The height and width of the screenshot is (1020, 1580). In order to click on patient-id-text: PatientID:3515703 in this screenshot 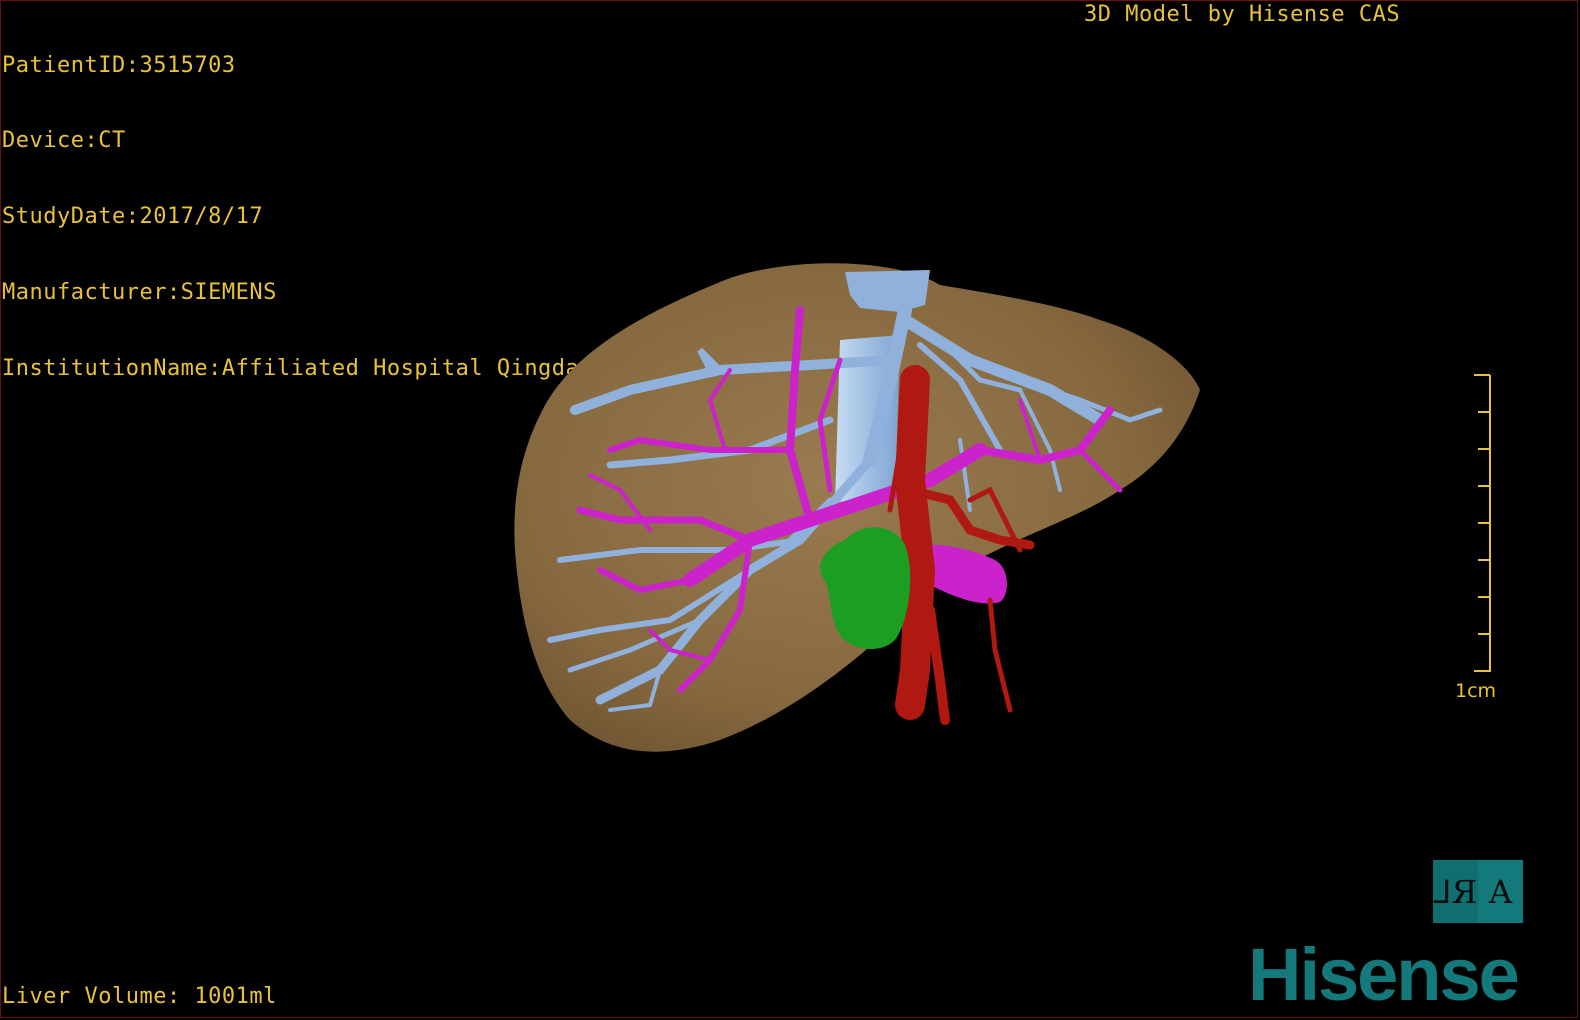, I will do `click(119, 65)`.